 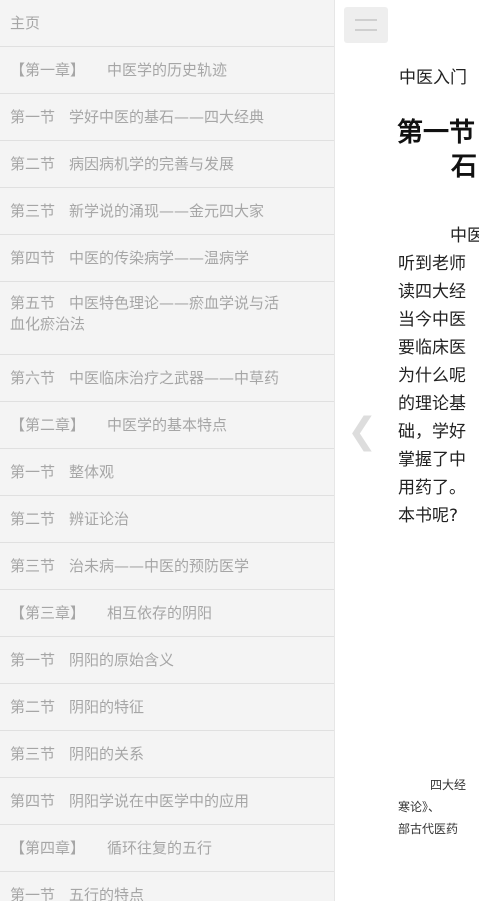 What do you see at coordinates (107, 753) in the screenshot?
I see `toc-item-title: 阴阳的关系` at bounding box center [107, 753].